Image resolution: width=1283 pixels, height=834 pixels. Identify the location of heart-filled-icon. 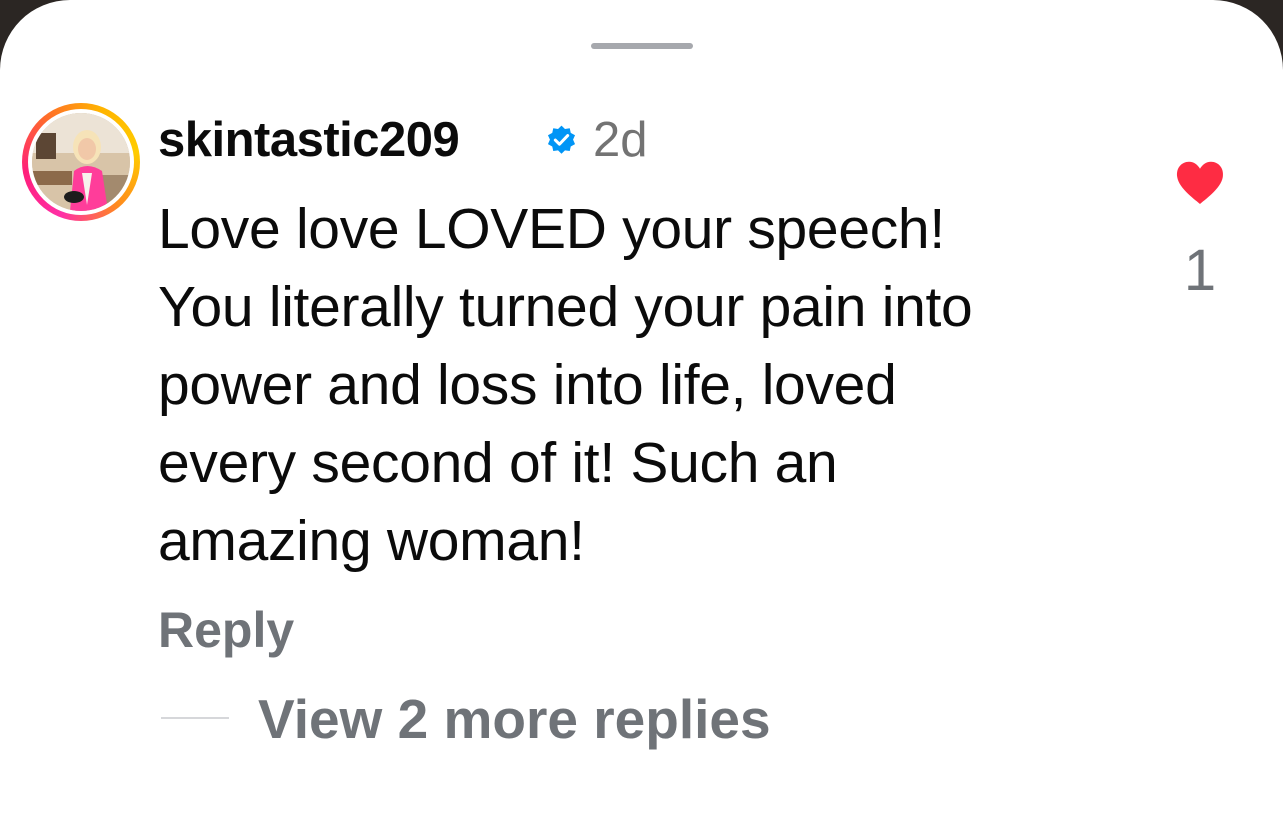
(1200, 183).